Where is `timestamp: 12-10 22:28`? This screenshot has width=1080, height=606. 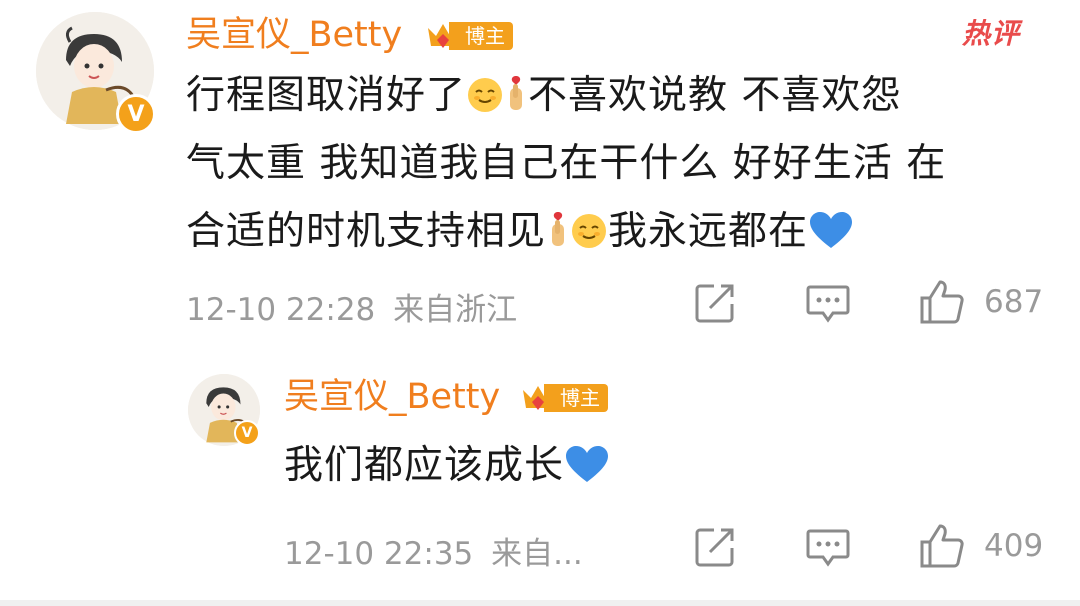 timestamp: 12-10 22:28 is located at coordinates (281, 310).